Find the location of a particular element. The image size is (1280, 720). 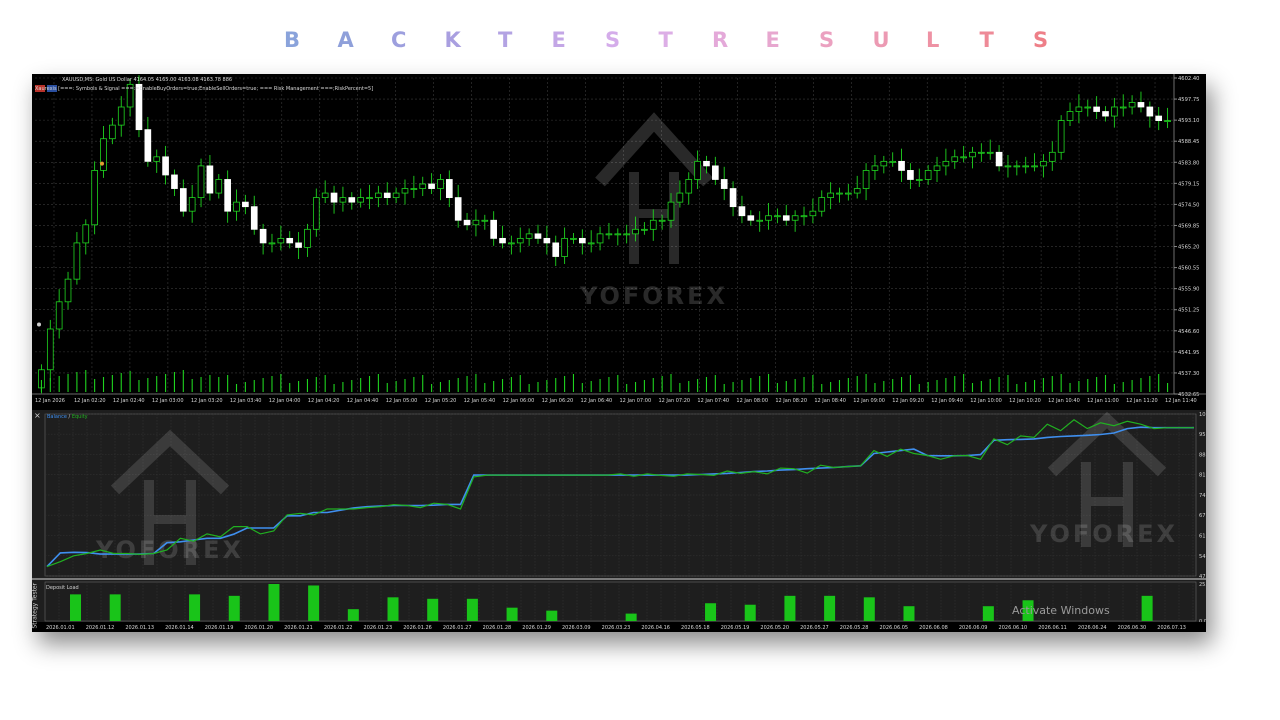

y-tick-label: 4541.95 is located at coordinates (1188, 353).